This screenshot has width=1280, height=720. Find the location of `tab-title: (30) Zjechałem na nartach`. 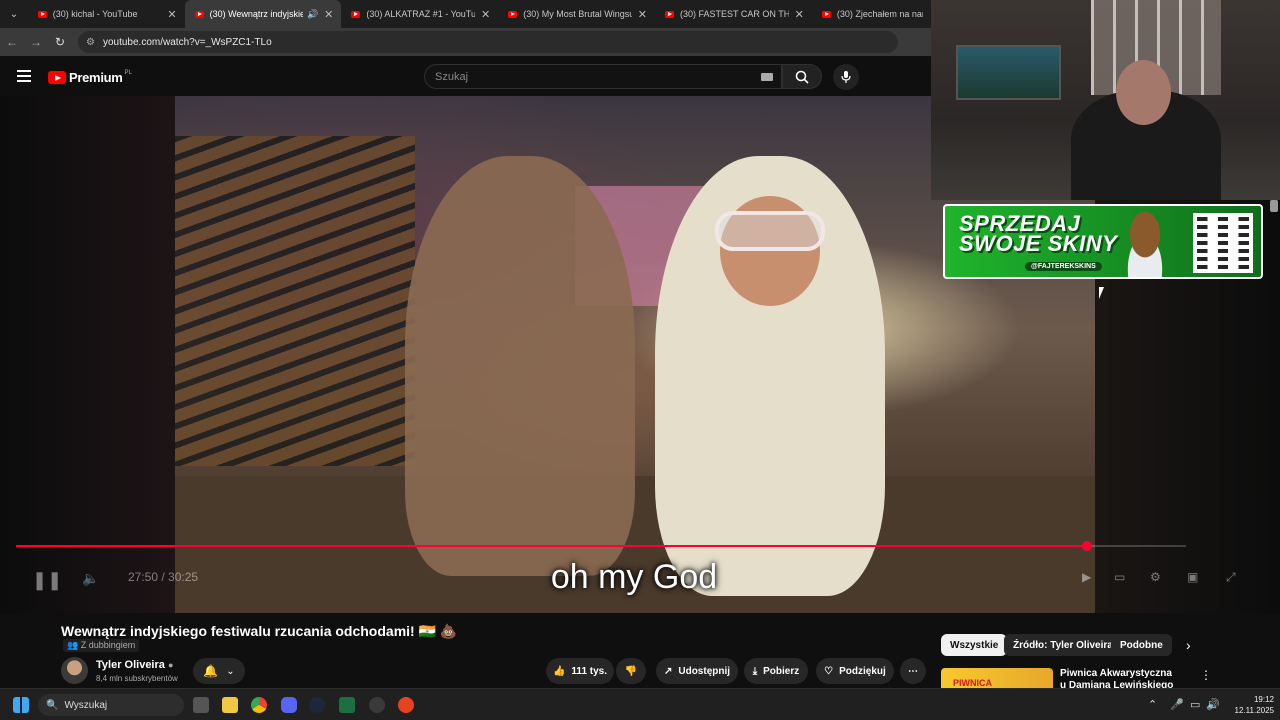

tab-title: (30) Zjechałem na nartach is located at coordinates (879, 14).